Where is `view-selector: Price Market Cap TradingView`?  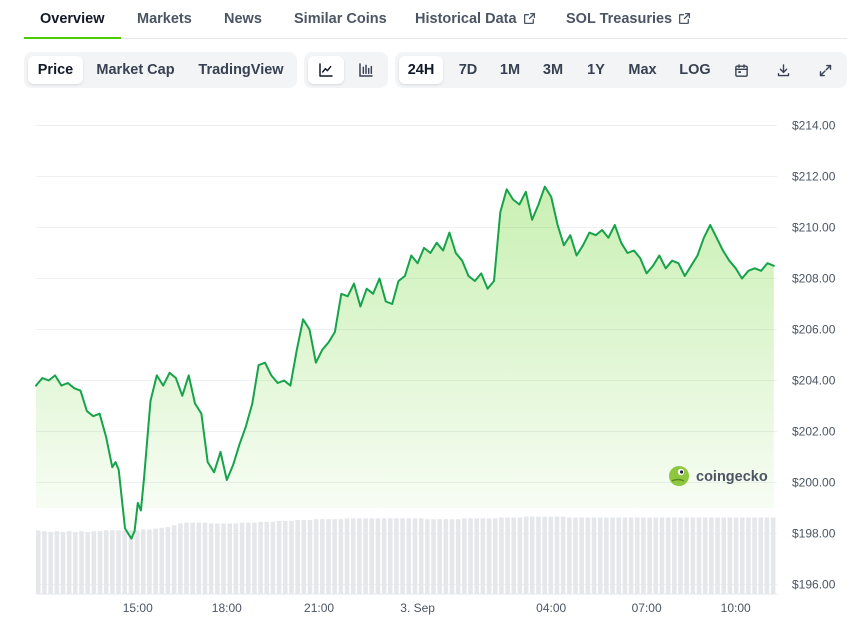 view-selector: Price Market Cap TradingView is located at coordinates (160, 70).